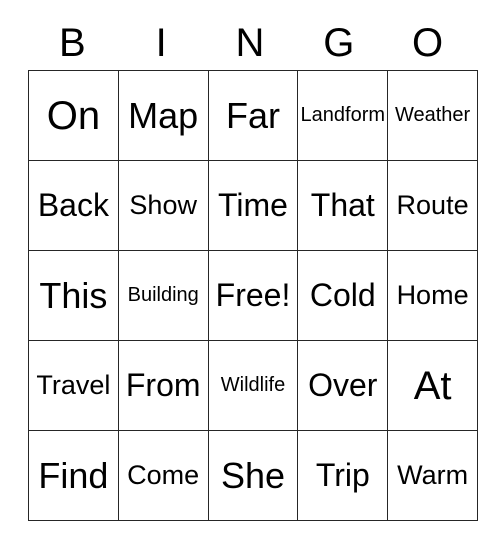 Image resolution: width=500 pixels, height=544 pixels. I want to click on bingo-cell: She, so click(253, 475).